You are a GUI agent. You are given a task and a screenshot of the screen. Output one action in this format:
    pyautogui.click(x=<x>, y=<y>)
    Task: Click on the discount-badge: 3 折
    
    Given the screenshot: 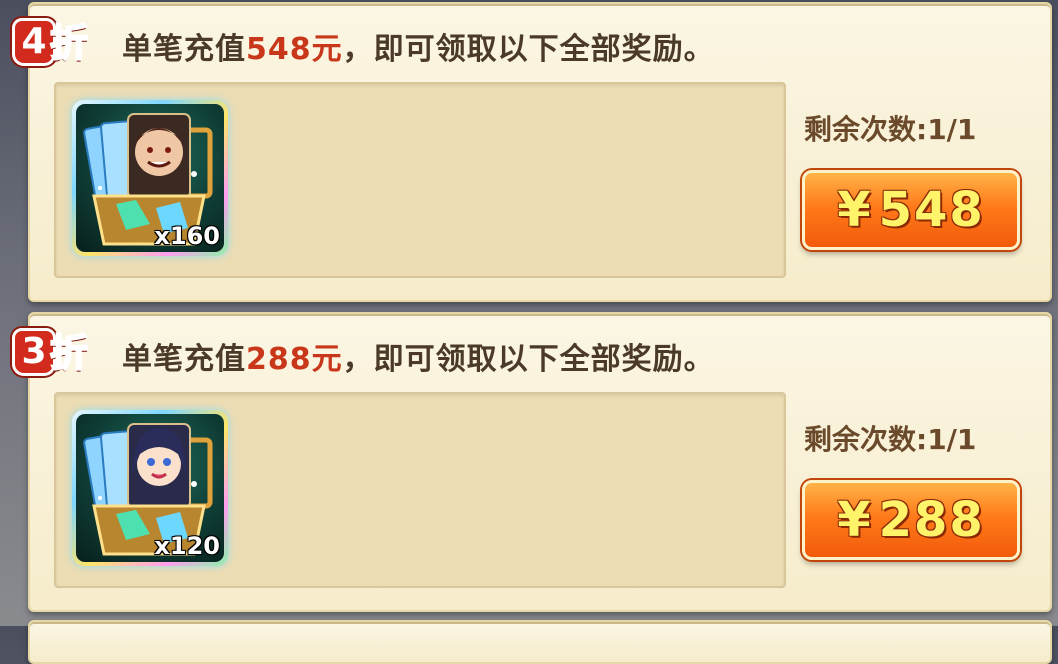 What is the action you would take?
    pyautogui.click(x=60, y=349)
    